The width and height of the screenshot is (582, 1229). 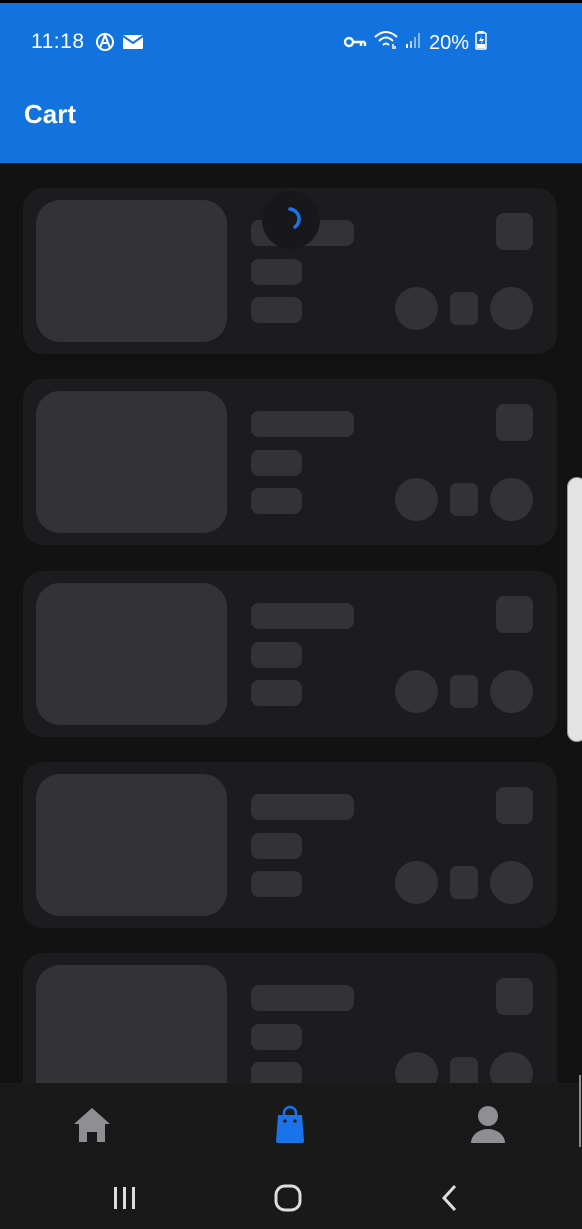 I want to click on status-time: 11:18, so click(x=58, y=41).